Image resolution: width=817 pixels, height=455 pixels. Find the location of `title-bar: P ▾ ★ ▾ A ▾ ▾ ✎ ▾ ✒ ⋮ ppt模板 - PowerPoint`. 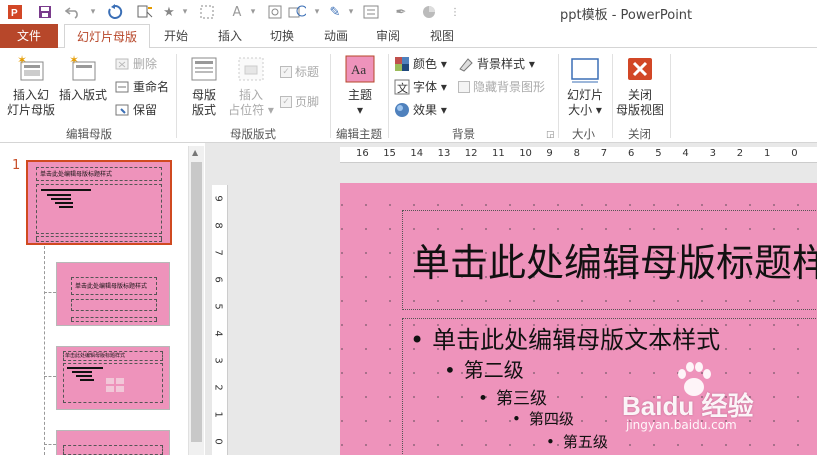

title-bar: P ▾ ★ ▾ A ▾ ▾ ✎ ▾ ✒ ⋮ ppt模板 - PowerPoint is located at coordinates (408, 12).